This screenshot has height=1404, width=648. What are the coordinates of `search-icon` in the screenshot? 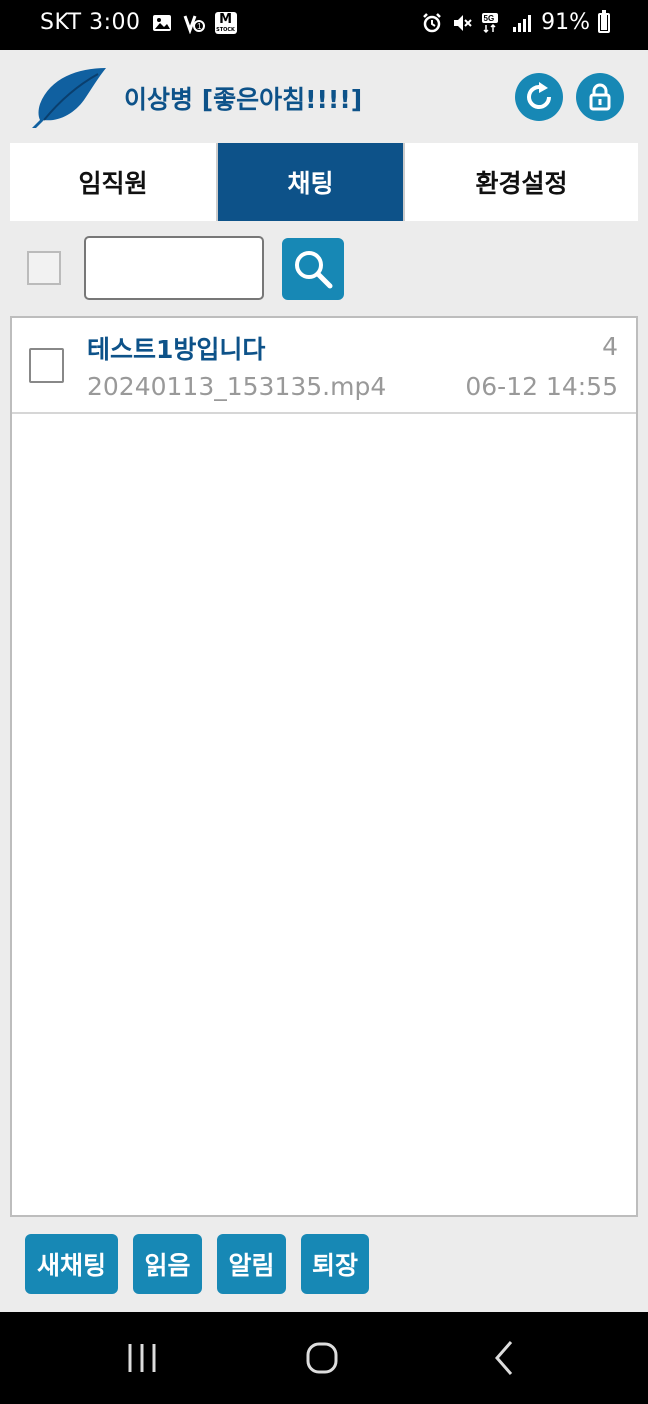 It's located at (314, 270).